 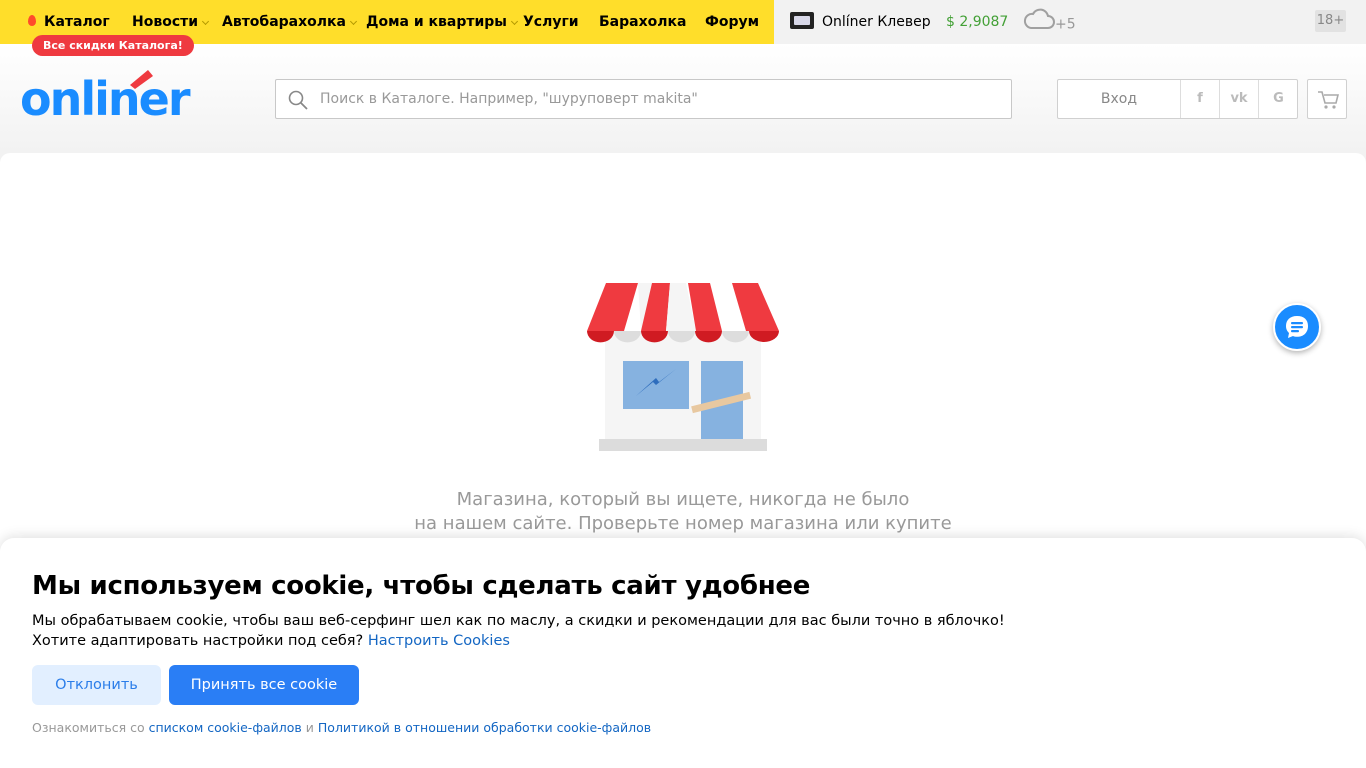 I want to click on cookie-settings-link: Настроить Cookies, so click(x=439, y=641).